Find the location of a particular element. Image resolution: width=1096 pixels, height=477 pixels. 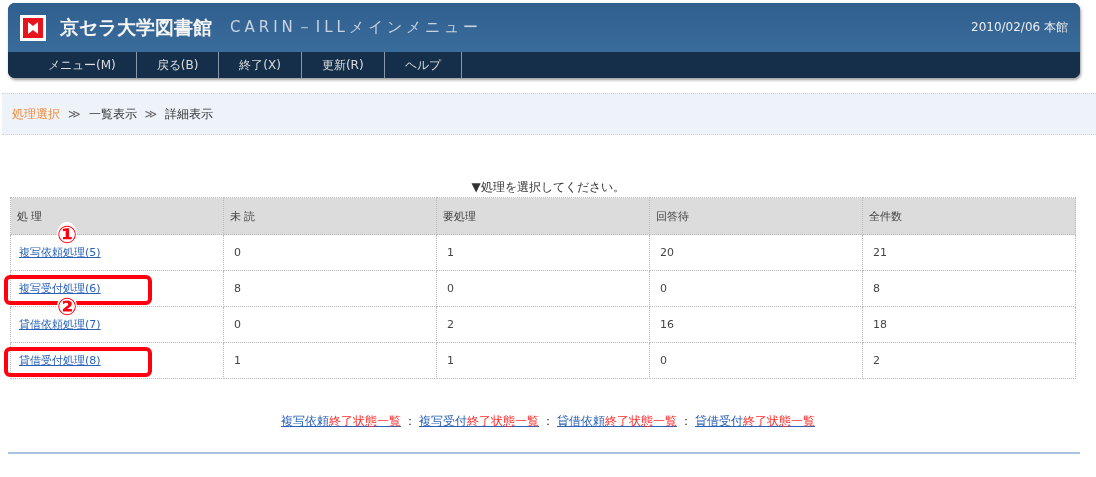

table-cell: 20 is located at coordinates (756, 252).